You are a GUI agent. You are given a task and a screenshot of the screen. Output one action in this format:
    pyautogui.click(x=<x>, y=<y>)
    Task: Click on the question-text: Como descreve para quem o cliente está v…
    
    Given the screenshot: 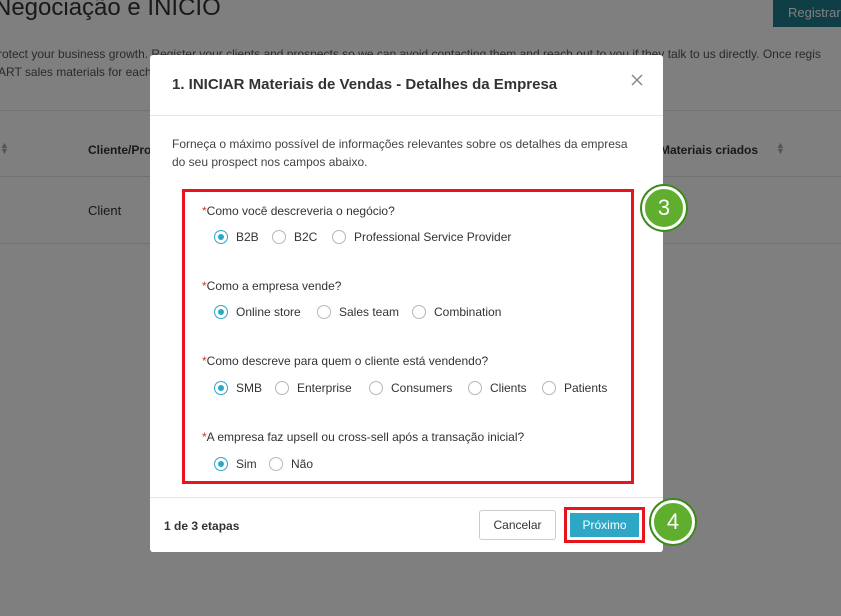 What is the action you would take?
    pyautogui.click(x=347, y=361)
    